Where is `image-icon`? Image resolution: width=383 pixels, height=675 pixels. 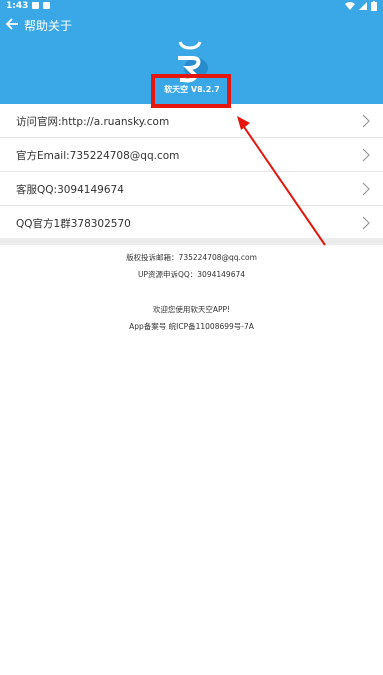
image-icon is located at coordinates (35, 5).